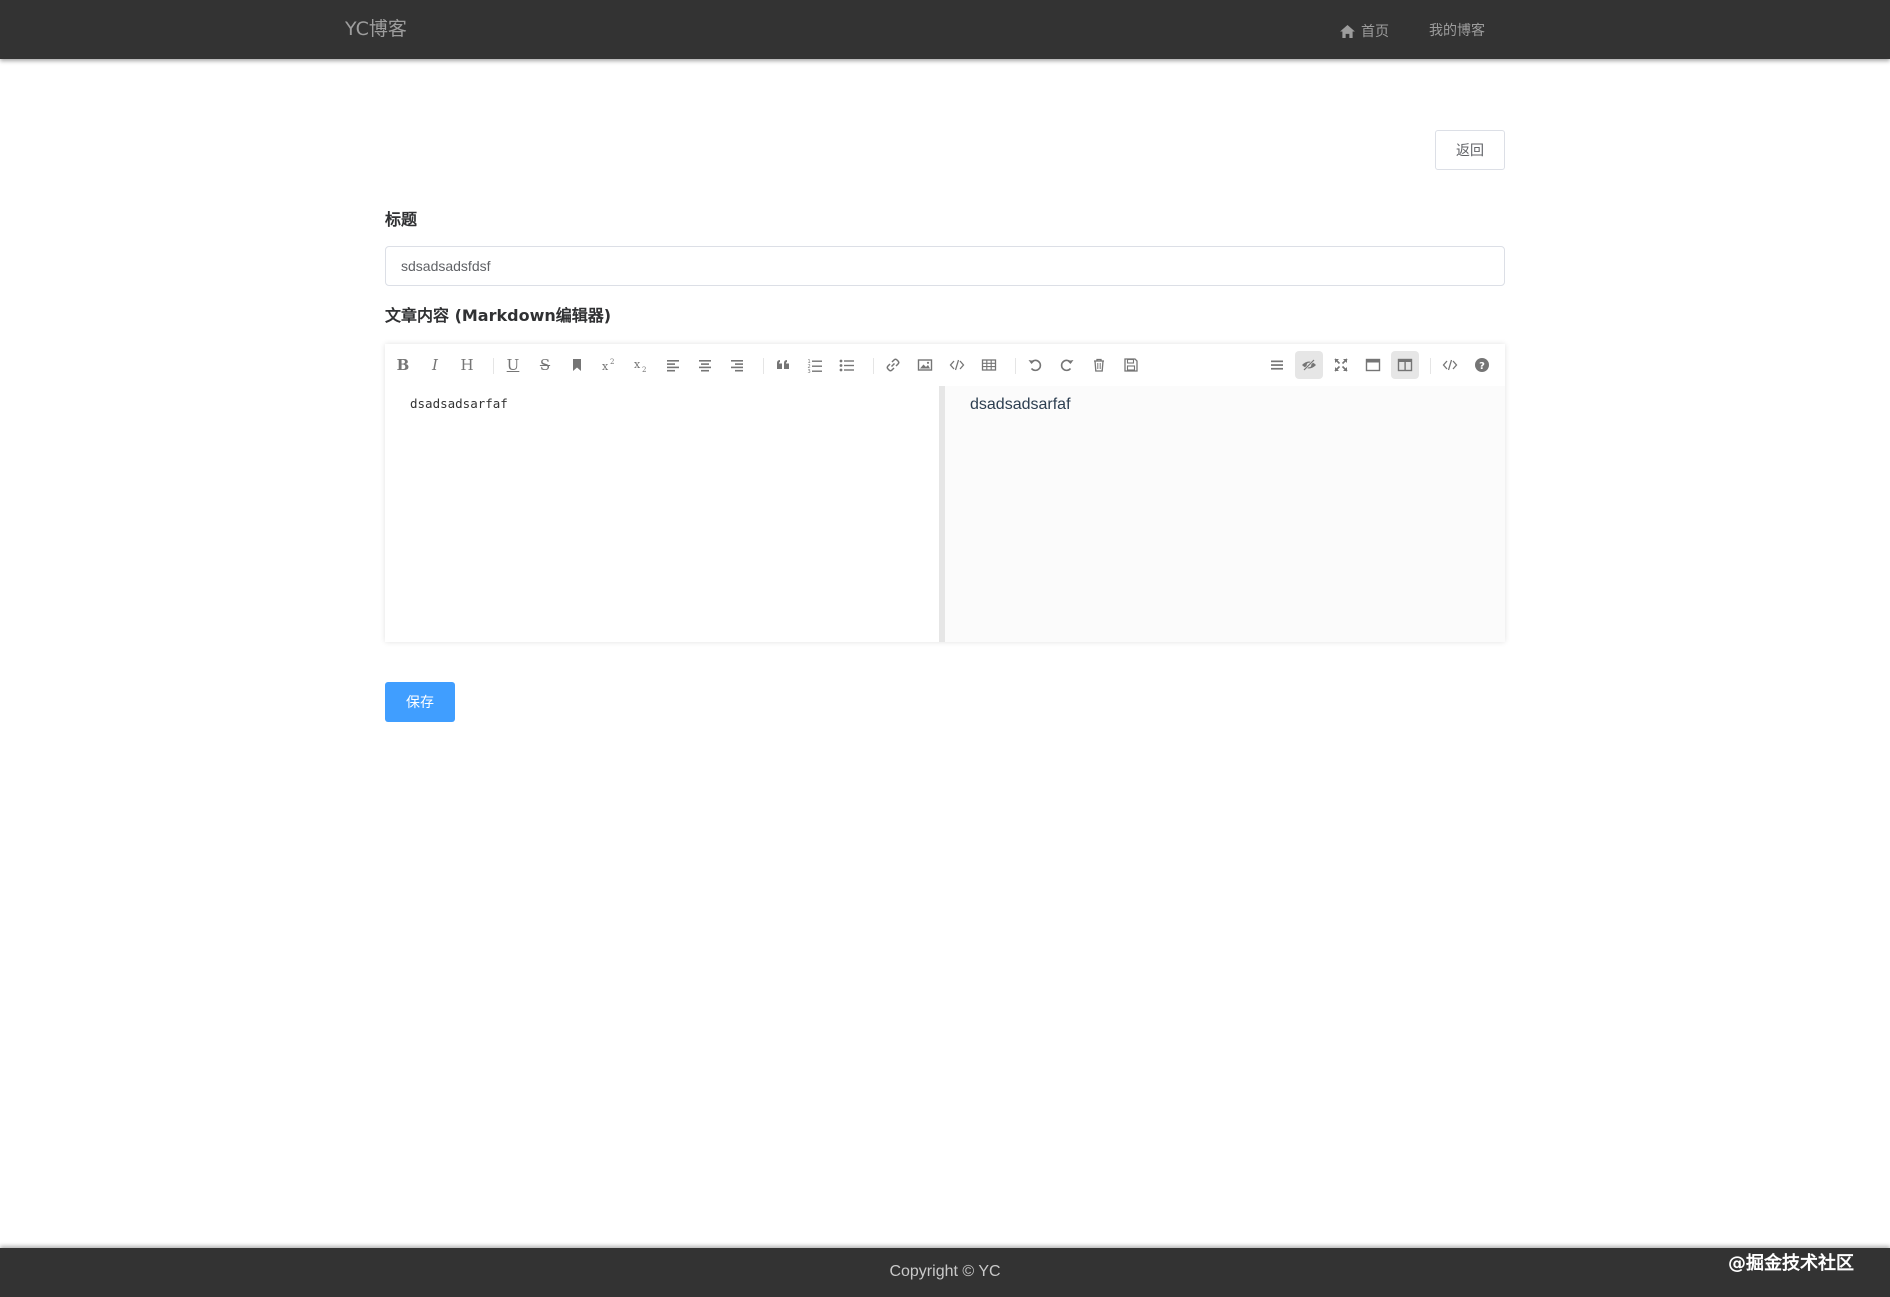 The width and height of the screenshot is (1890, 1297). I want to click on link-icon, so click(893, 365).